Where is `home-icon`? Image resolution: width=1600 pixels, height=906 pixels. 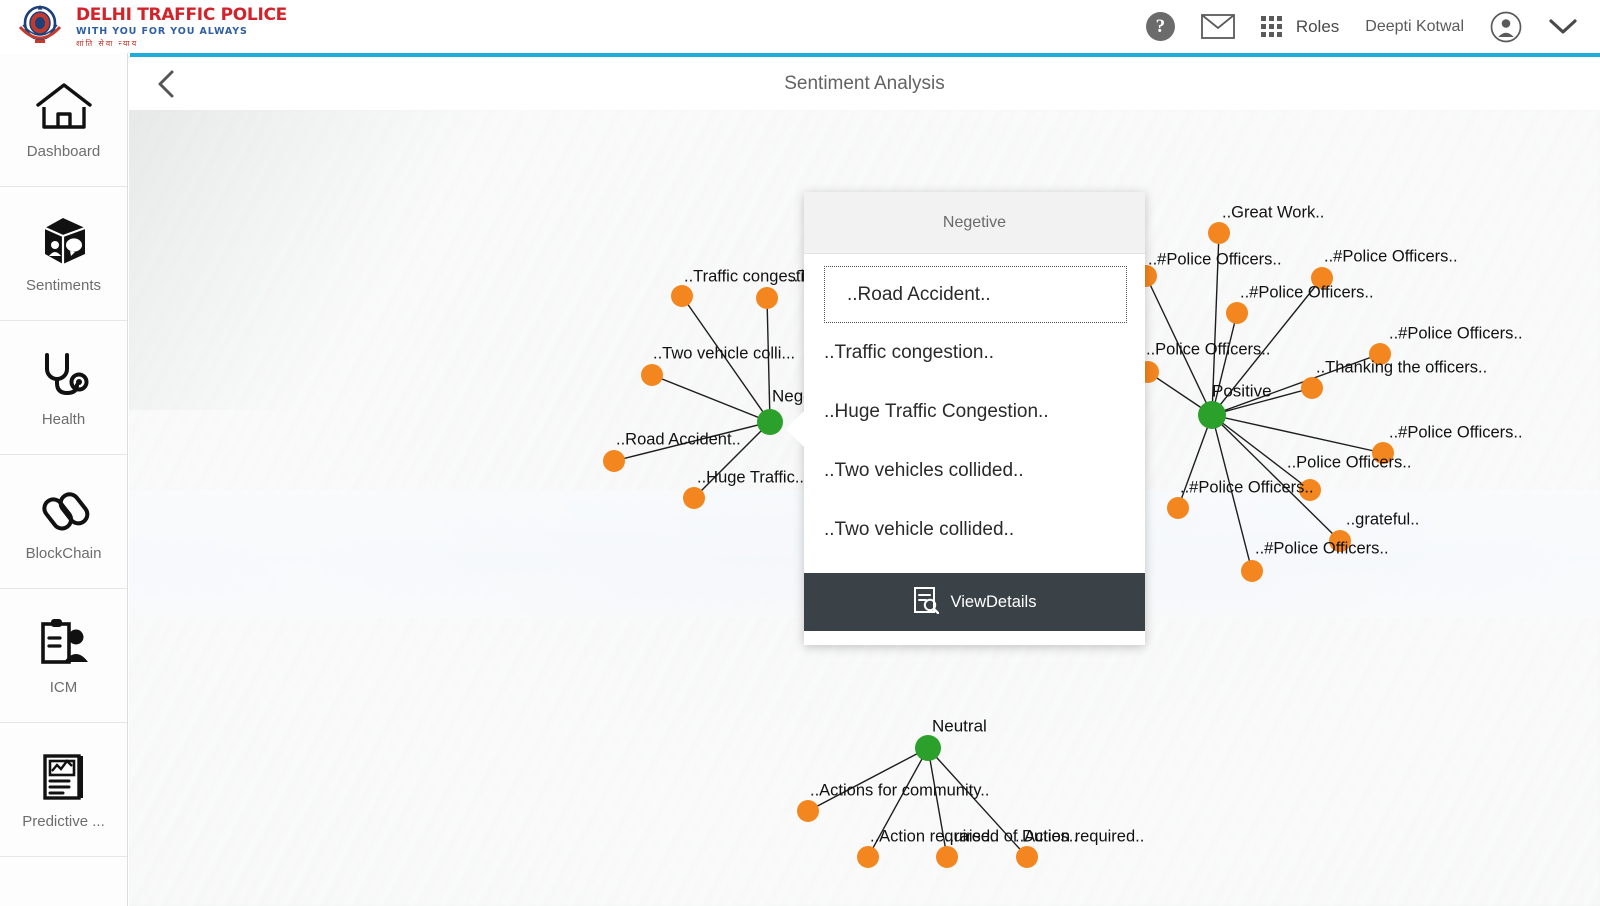 home-icon is located at coordinates (64, 107).